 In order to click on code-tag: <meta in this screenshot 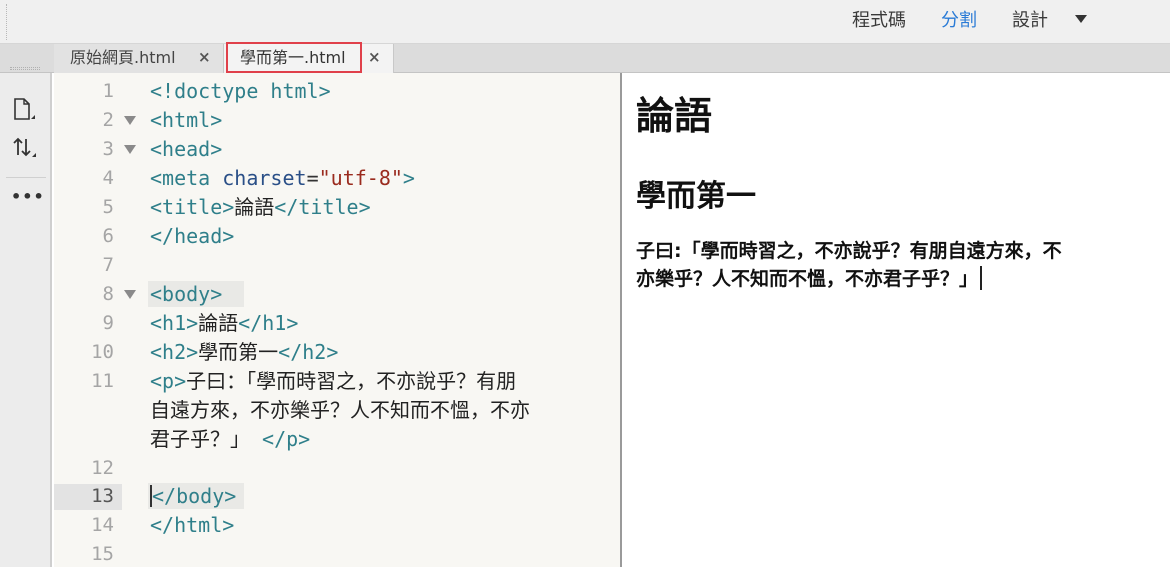, I will do `click(180, 178)`.